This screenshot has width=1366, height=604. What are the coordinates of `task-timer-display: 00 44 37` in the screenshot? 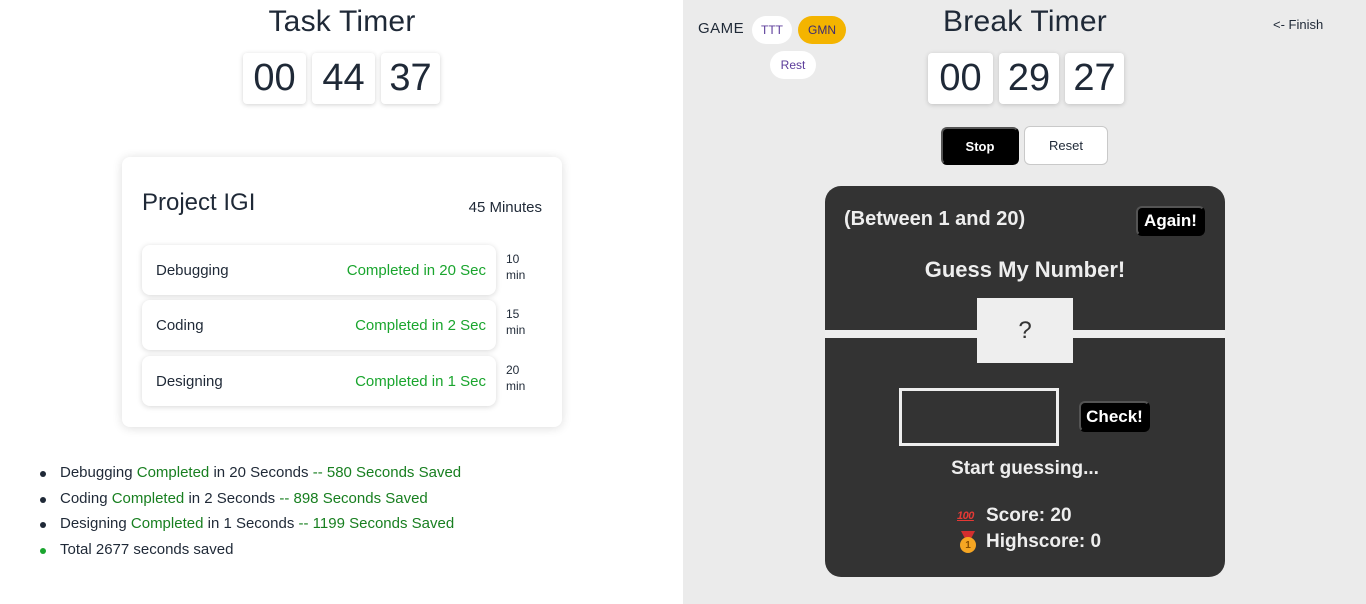 It's located at (341, 78).